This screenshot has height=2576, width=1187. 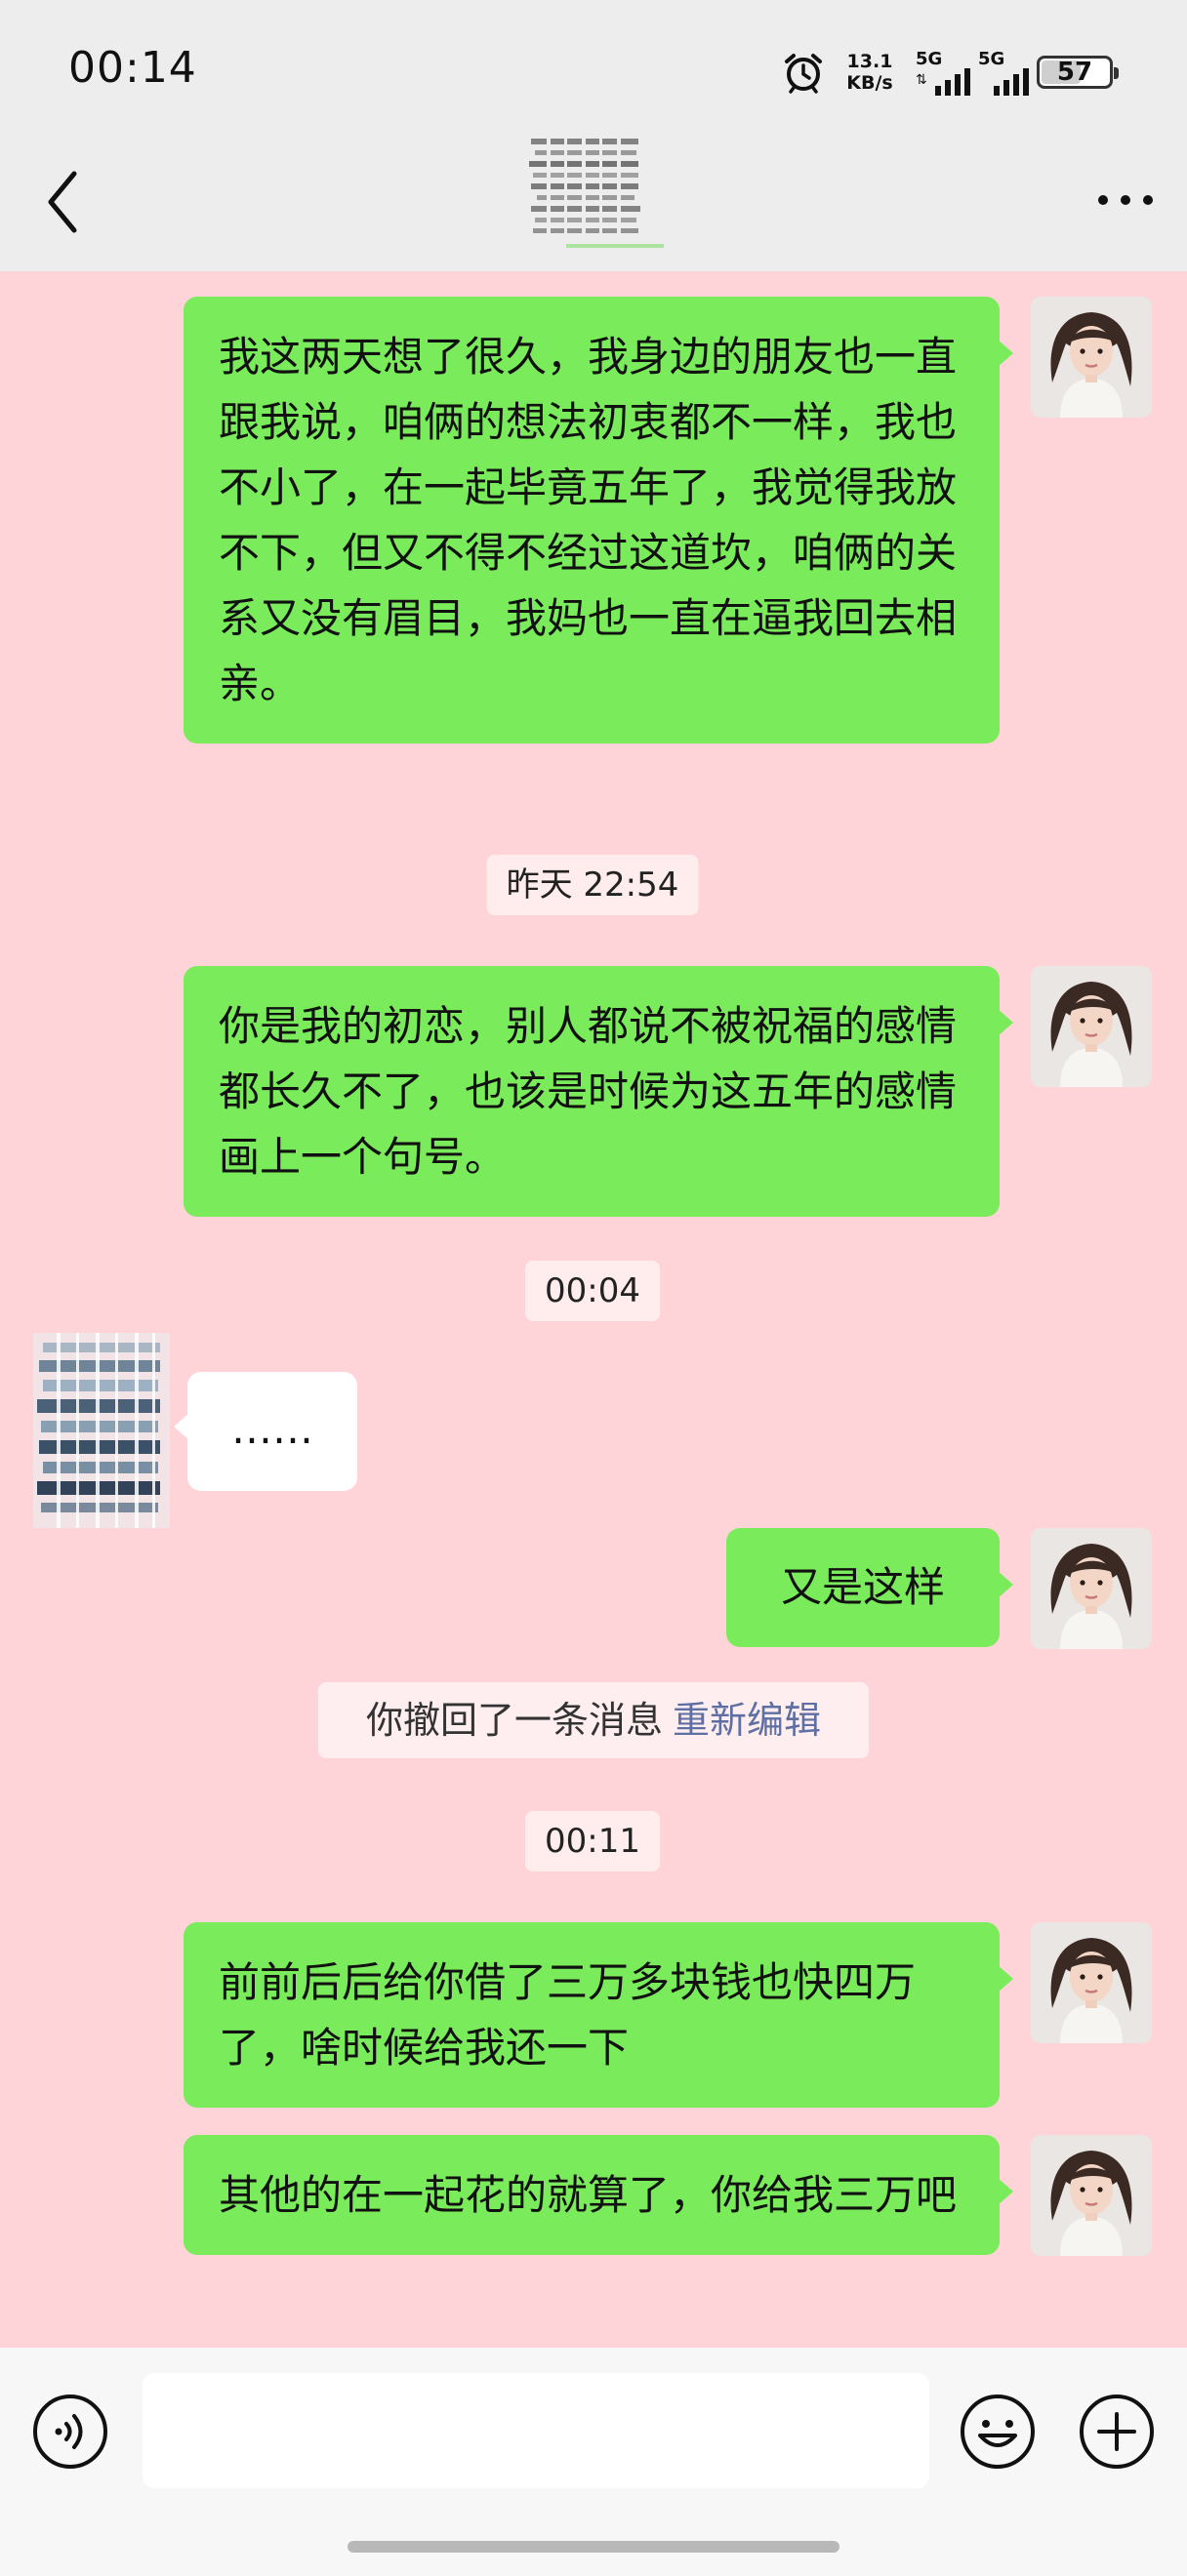 What do you see at coordinates (1117, 2432) in the screenshot?
I see `plus-icon` at bounding box center [1117, 2432].